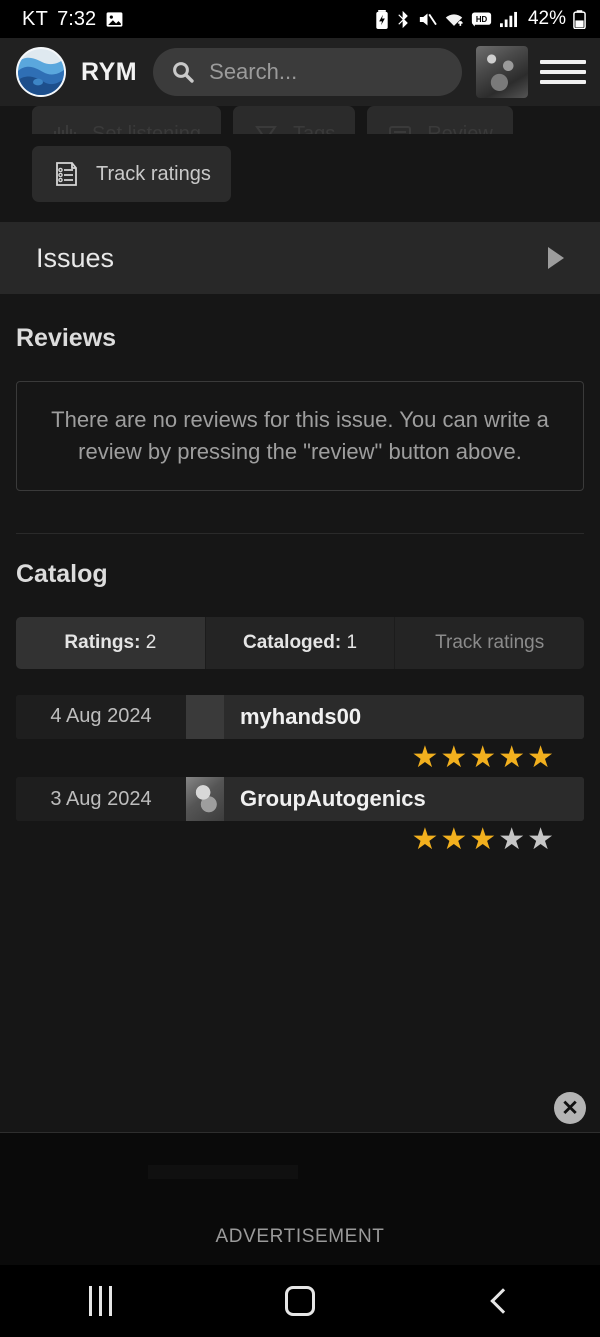  Describe the element at coordinates (502, 72) in the screenshot. I see `user-avatar` at that location.